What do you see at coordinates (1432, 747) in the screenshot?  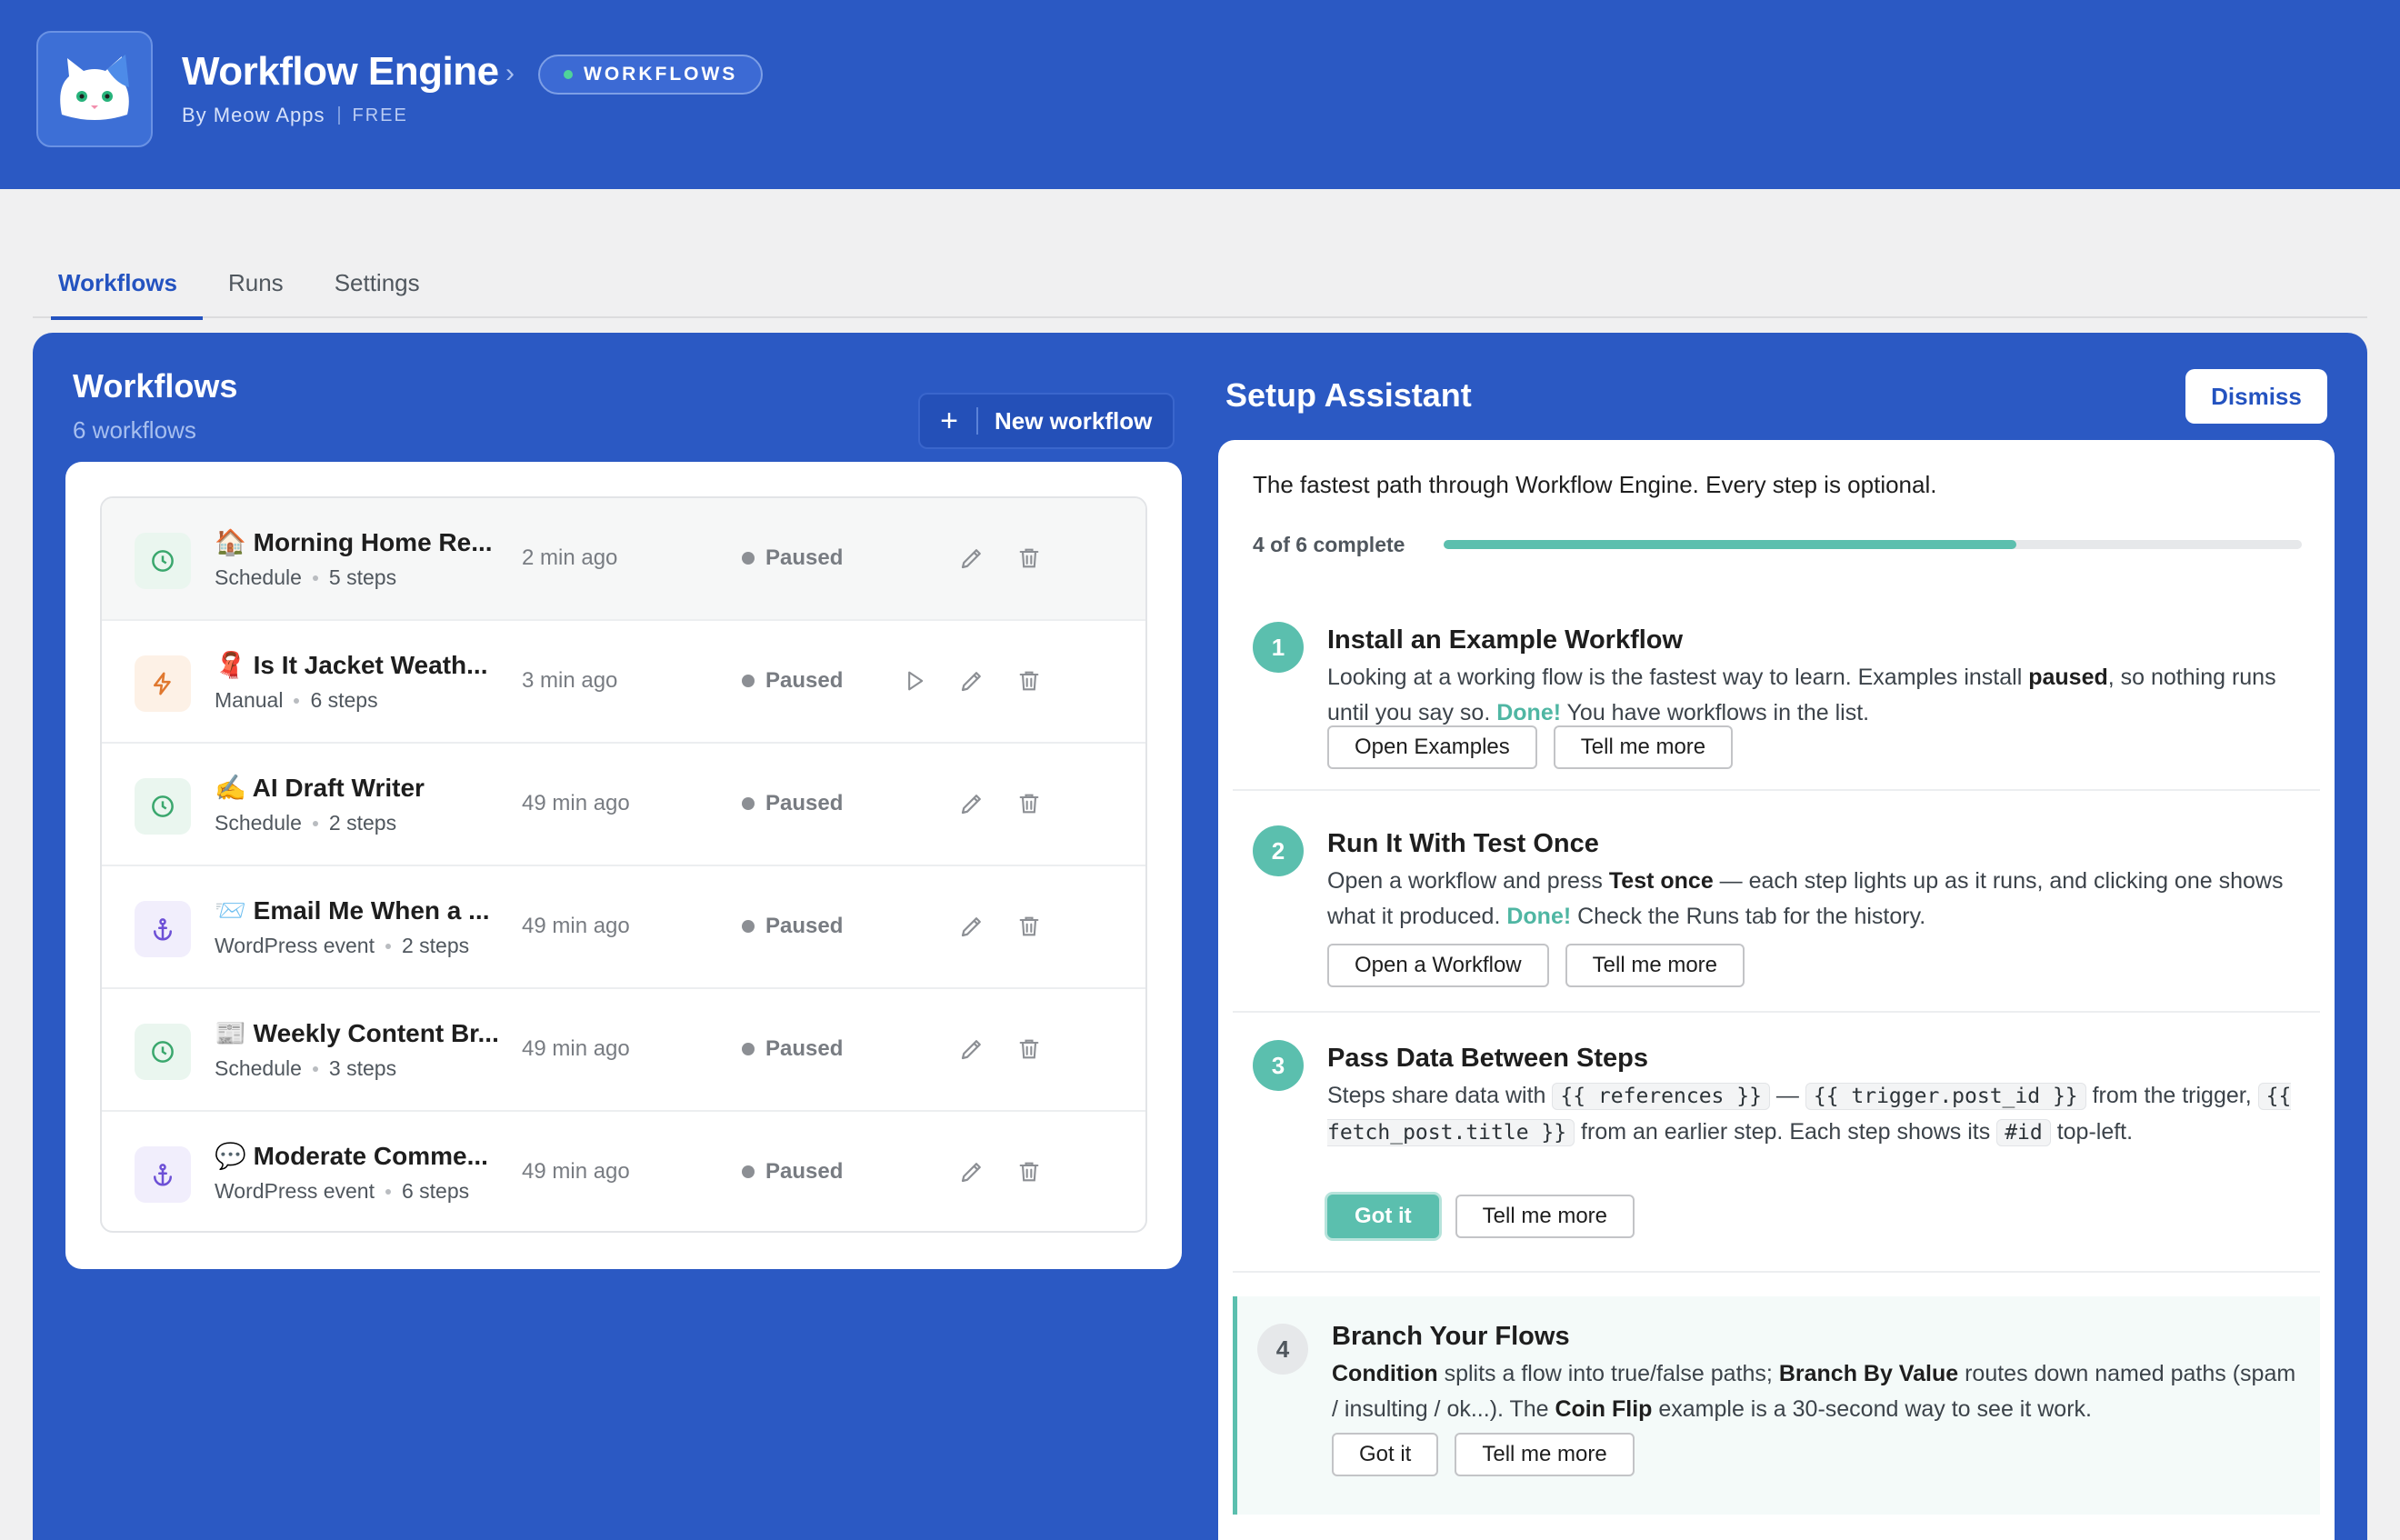 I see `open-examples-button: Open Examples` at bounding box center [1432, 747].